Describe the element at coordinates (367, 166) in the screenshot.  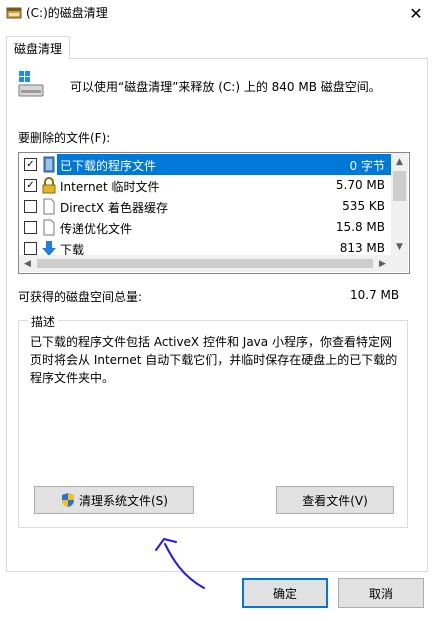
I see `item-size: 0 字节` at that location.